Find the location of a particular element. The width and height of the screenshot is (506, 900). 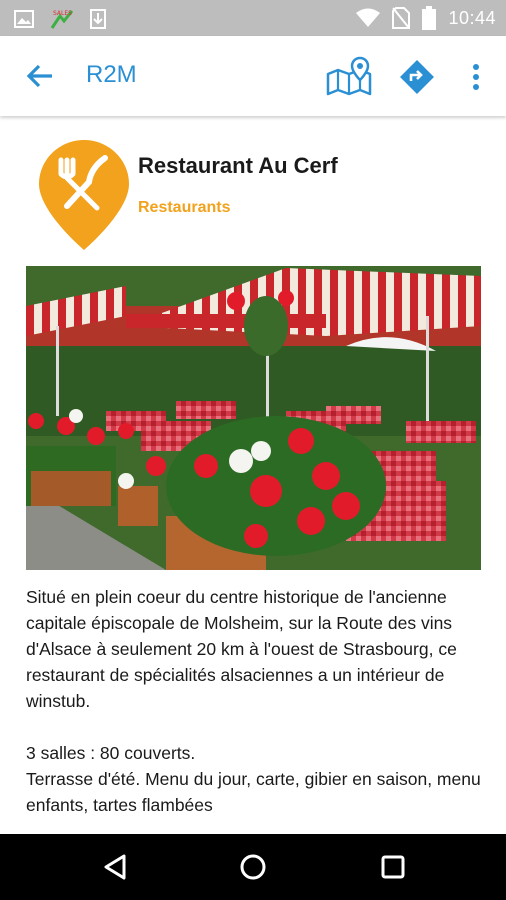

nav-recent-icon is located at coordinates (393, 867).